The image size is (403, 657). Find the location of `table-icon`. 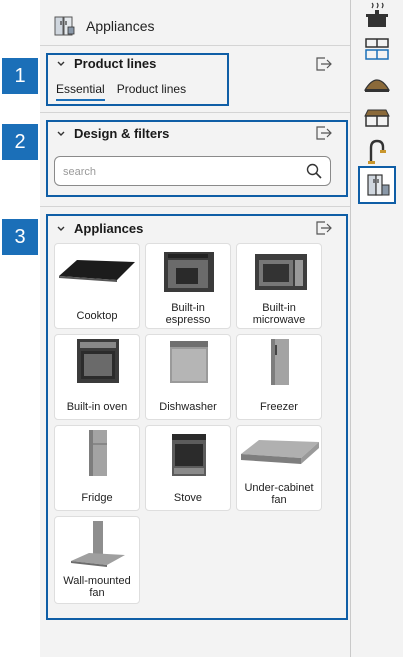

table-icon is located at coordinates (377, 118).